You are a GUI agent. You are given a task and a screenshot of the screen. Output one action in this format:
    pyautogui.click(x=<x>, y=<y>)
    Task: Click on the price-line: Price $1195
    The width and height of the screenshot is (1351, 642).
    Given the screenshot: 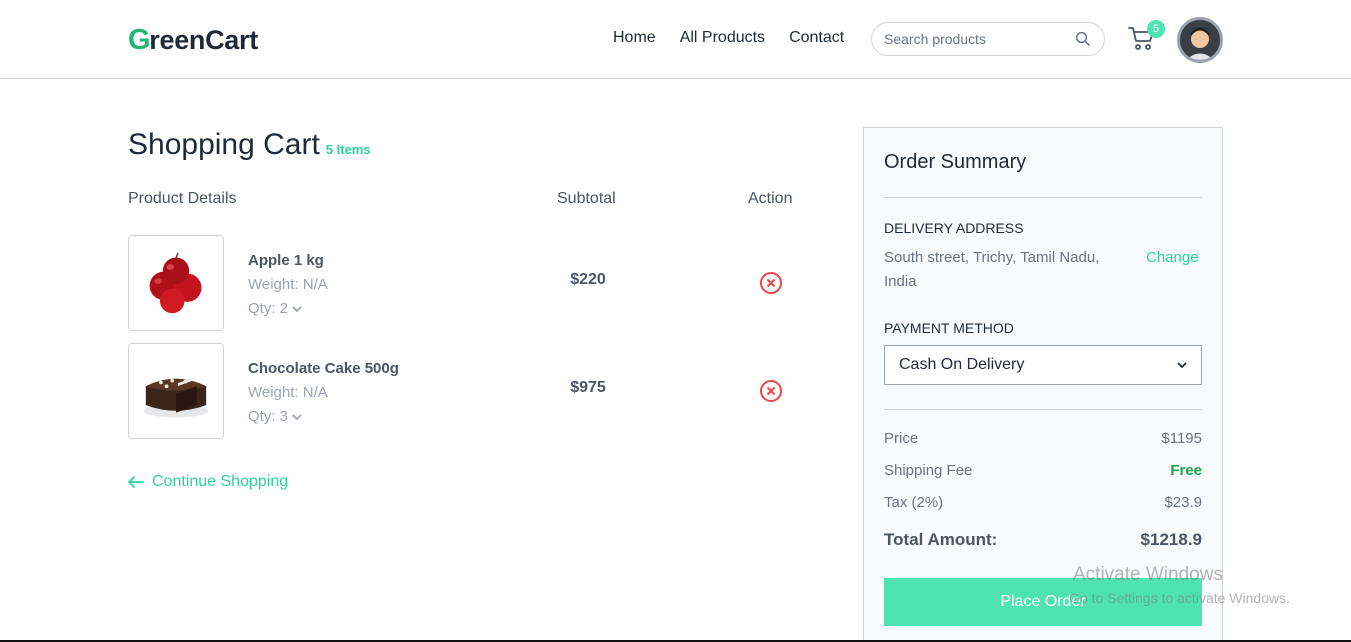 What is the action you would take?
    pyautogui.click(x=1043, y=438)
    